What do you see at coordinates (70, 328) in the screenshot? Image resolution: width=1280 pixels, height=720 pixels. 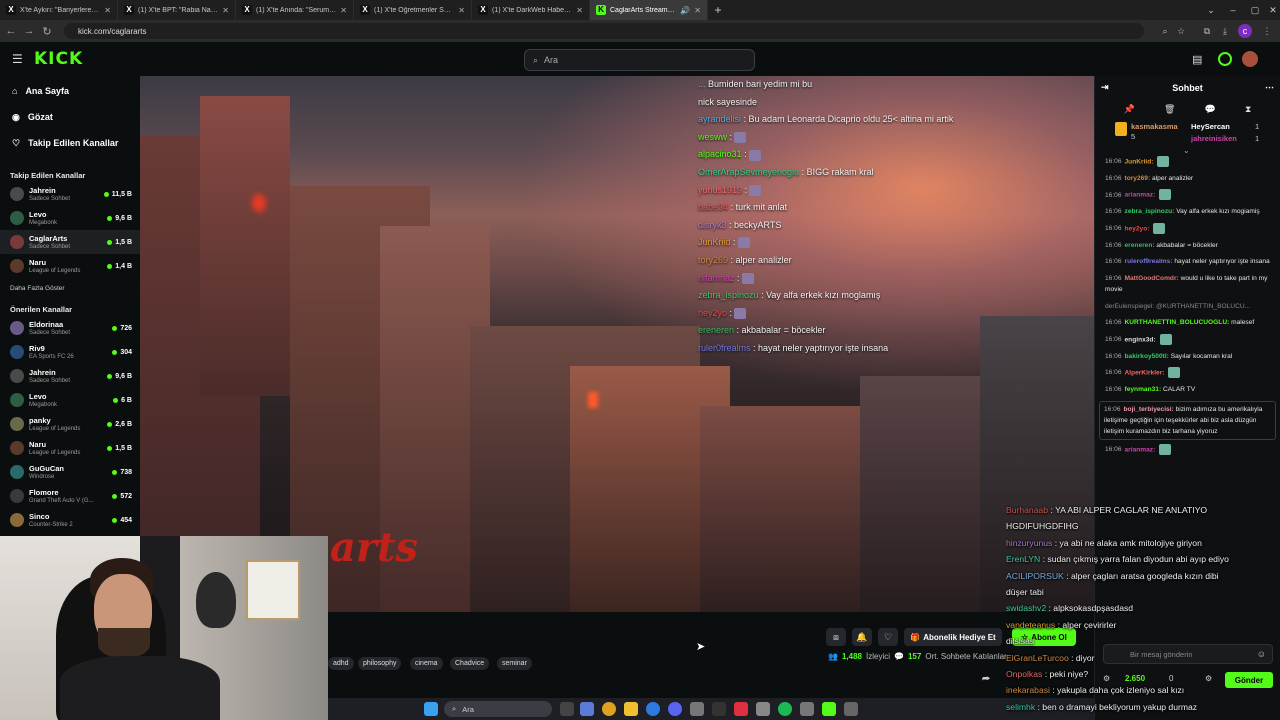 I see `channel-item: Eldorinaa Sadece Sohbet 726` at bounding box center [70, 328].